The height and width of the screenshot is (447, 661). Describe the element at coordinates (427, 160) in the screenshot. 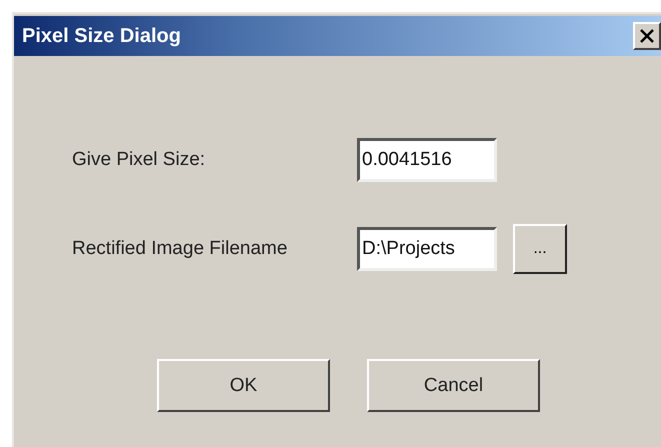

I see `input-field: 0.0041516` at that location.